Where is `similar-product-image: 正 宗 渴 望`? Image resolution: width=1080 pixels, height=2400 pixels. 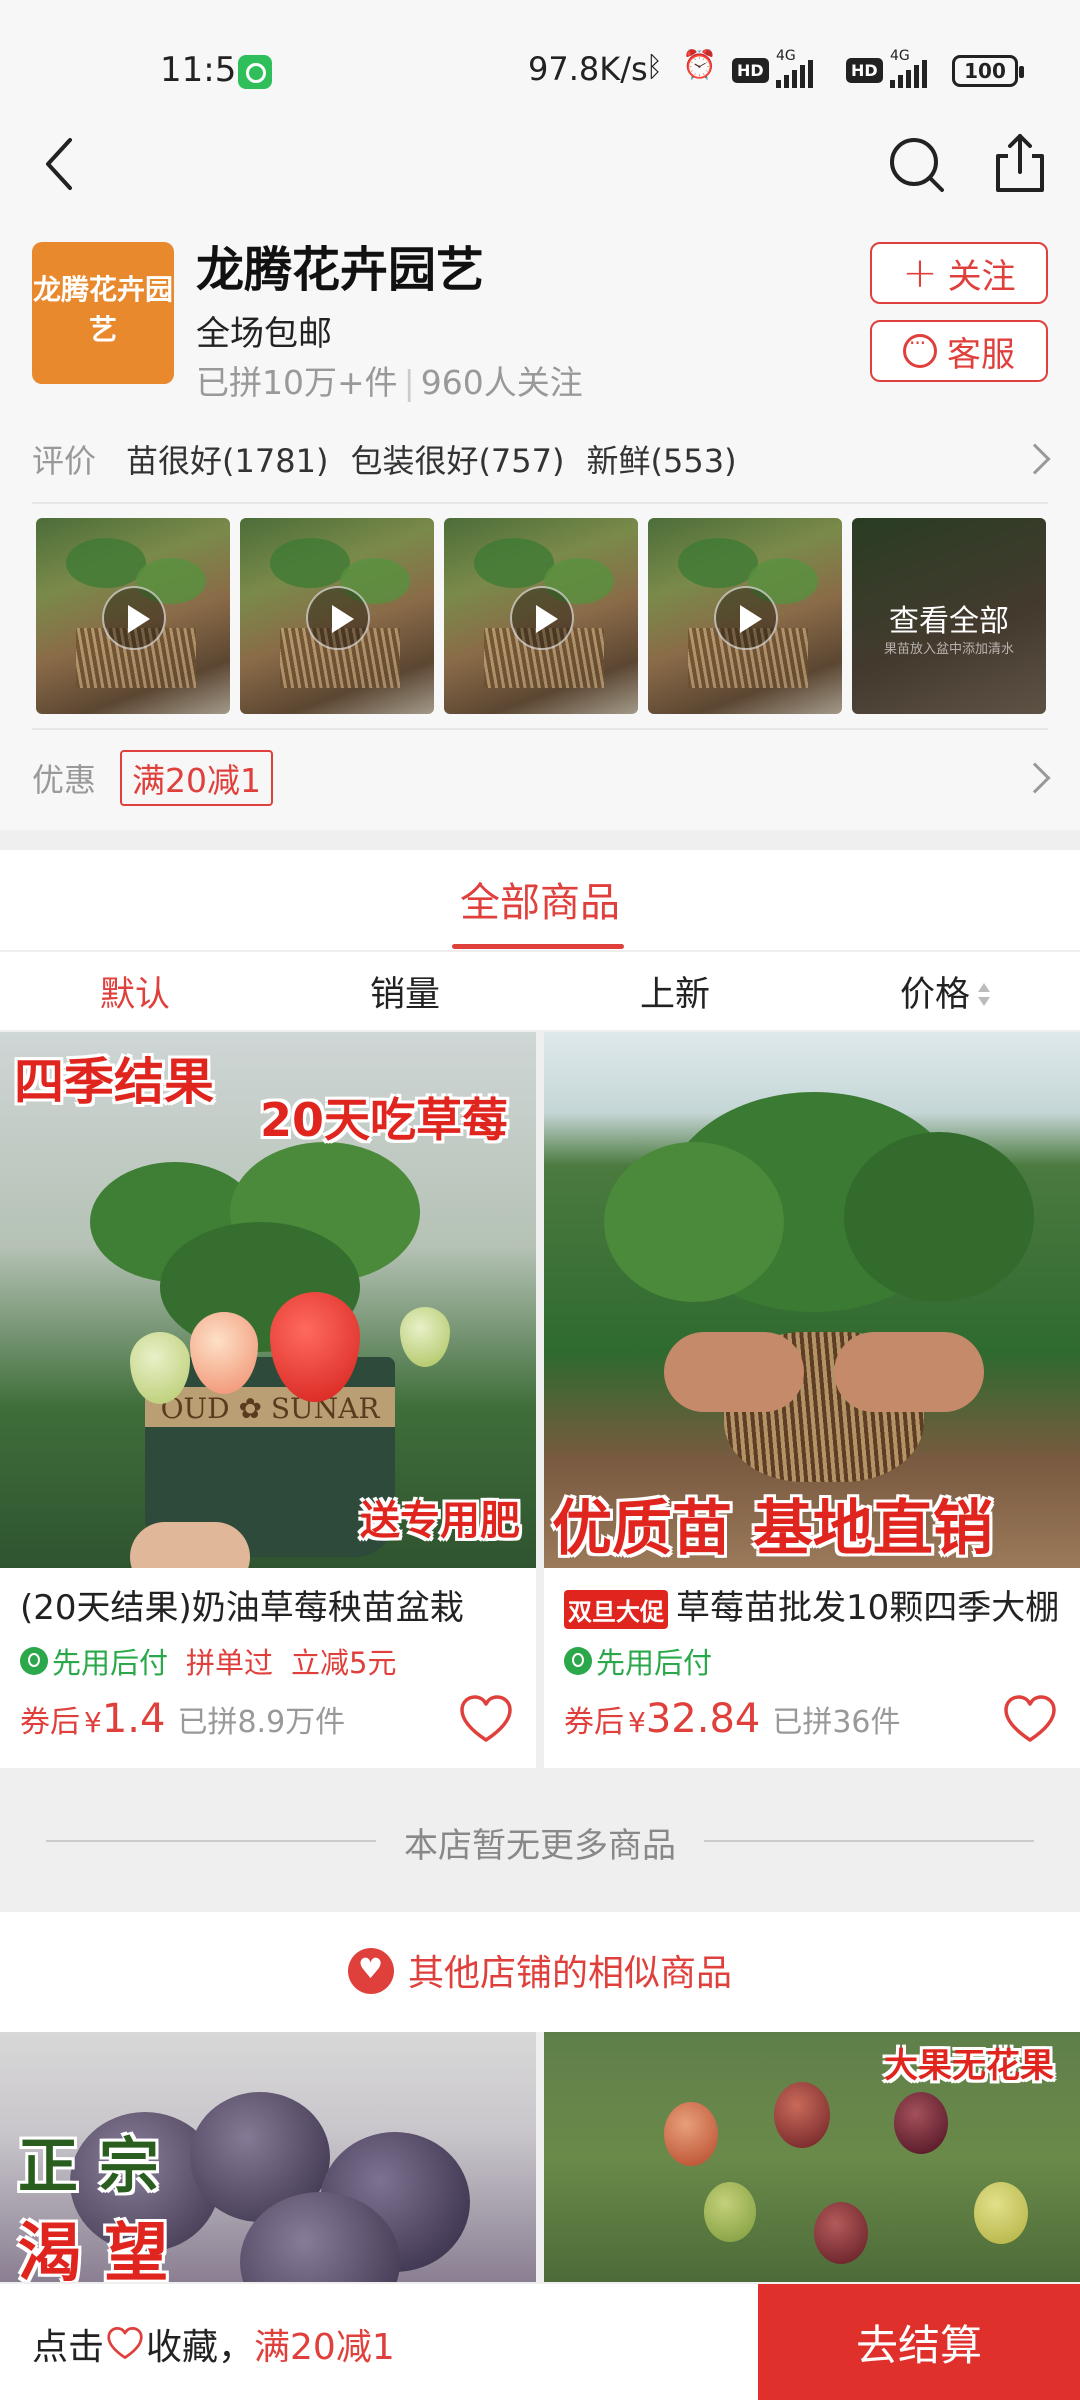
similar-product-image: 正 宗 渴 望 is located at coordinates (268, 2157).